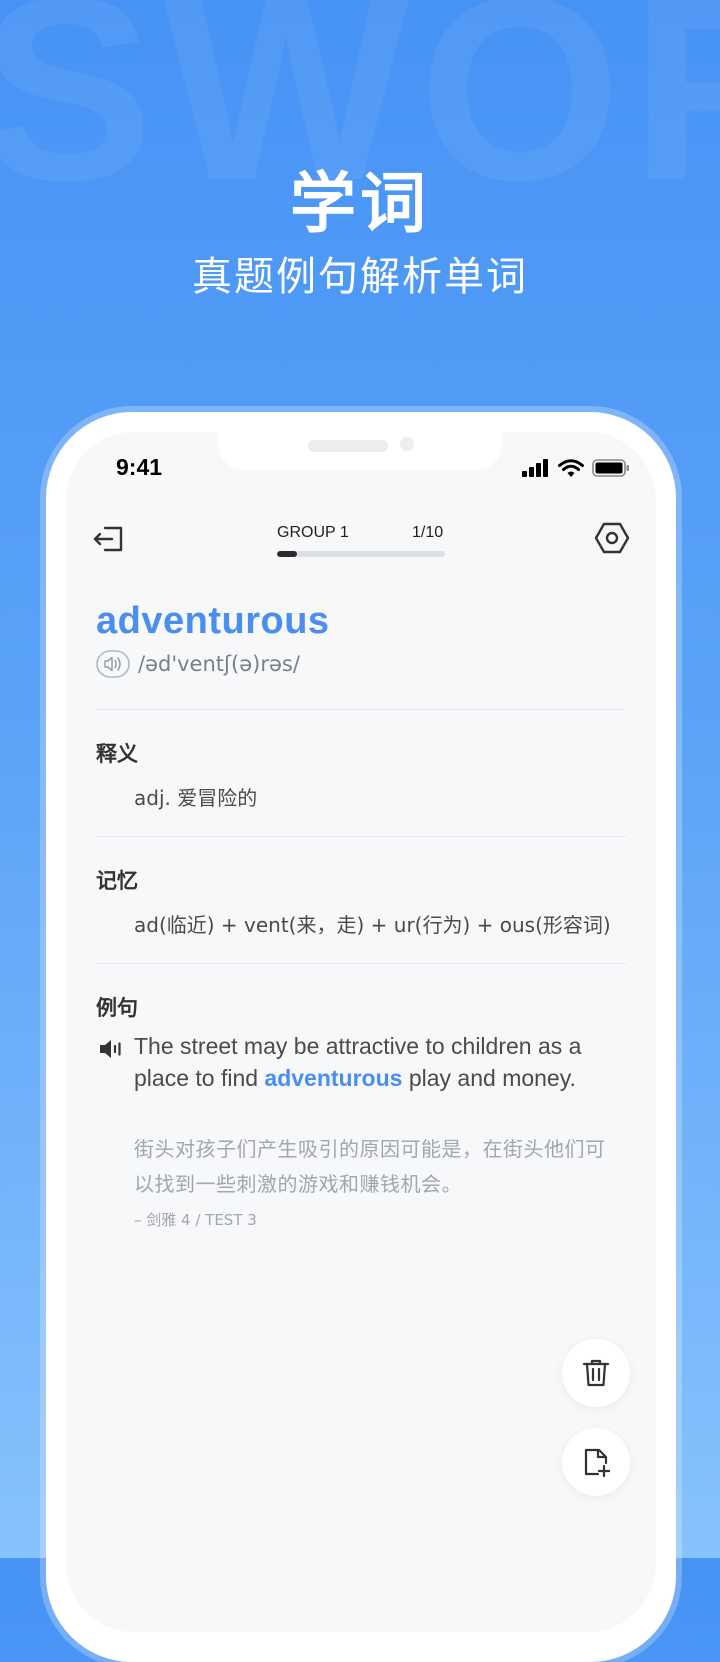  What do you see at coordinates (313, 532) in the screenshot?
I see `group-label: GROUP 1` at bounding box center [313, 532].